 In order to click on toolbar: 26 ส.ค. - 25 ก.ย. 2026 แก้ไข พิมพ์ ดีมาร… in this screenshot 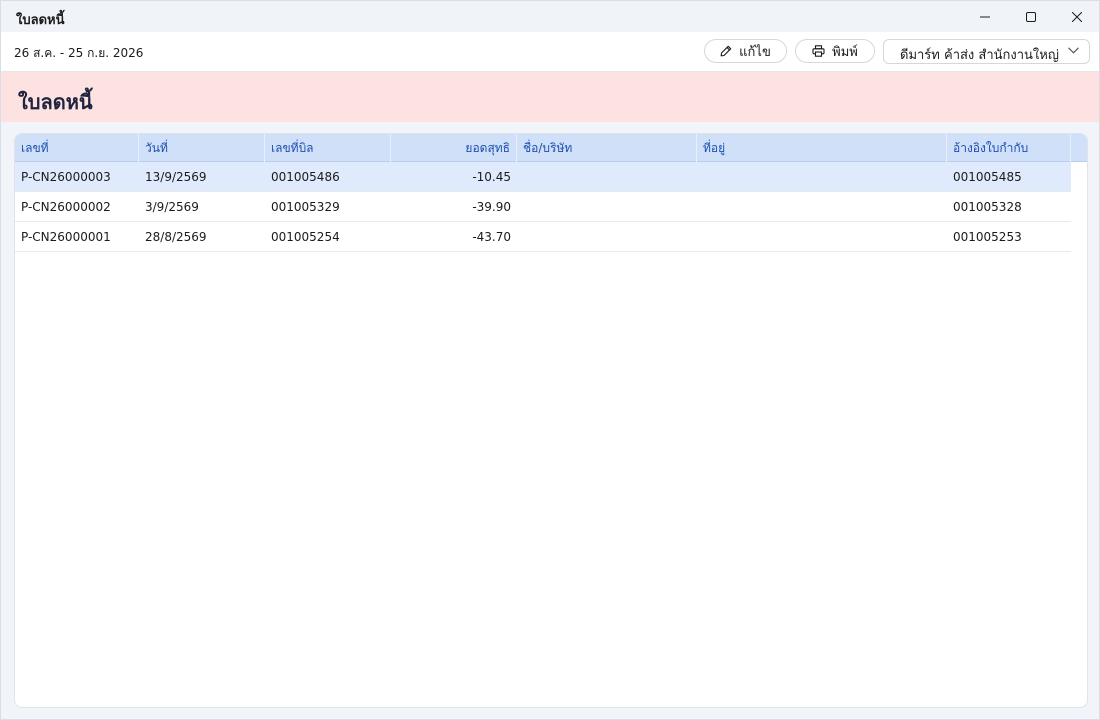, I will do `click(550, 52)`.